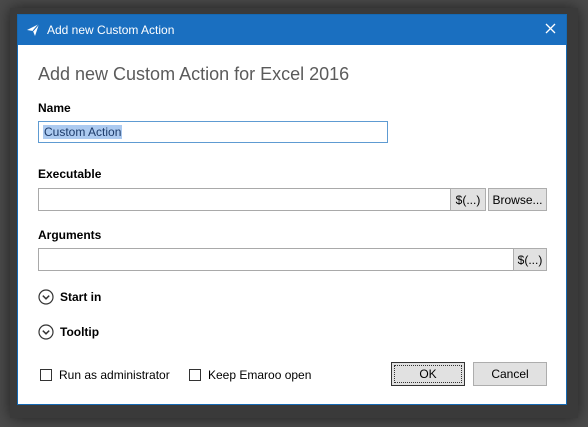  What do you see at coordinates (468, 199) in the screenshot?
I see `executable-variable-button: $(...)` at bounding box center [468, 199].